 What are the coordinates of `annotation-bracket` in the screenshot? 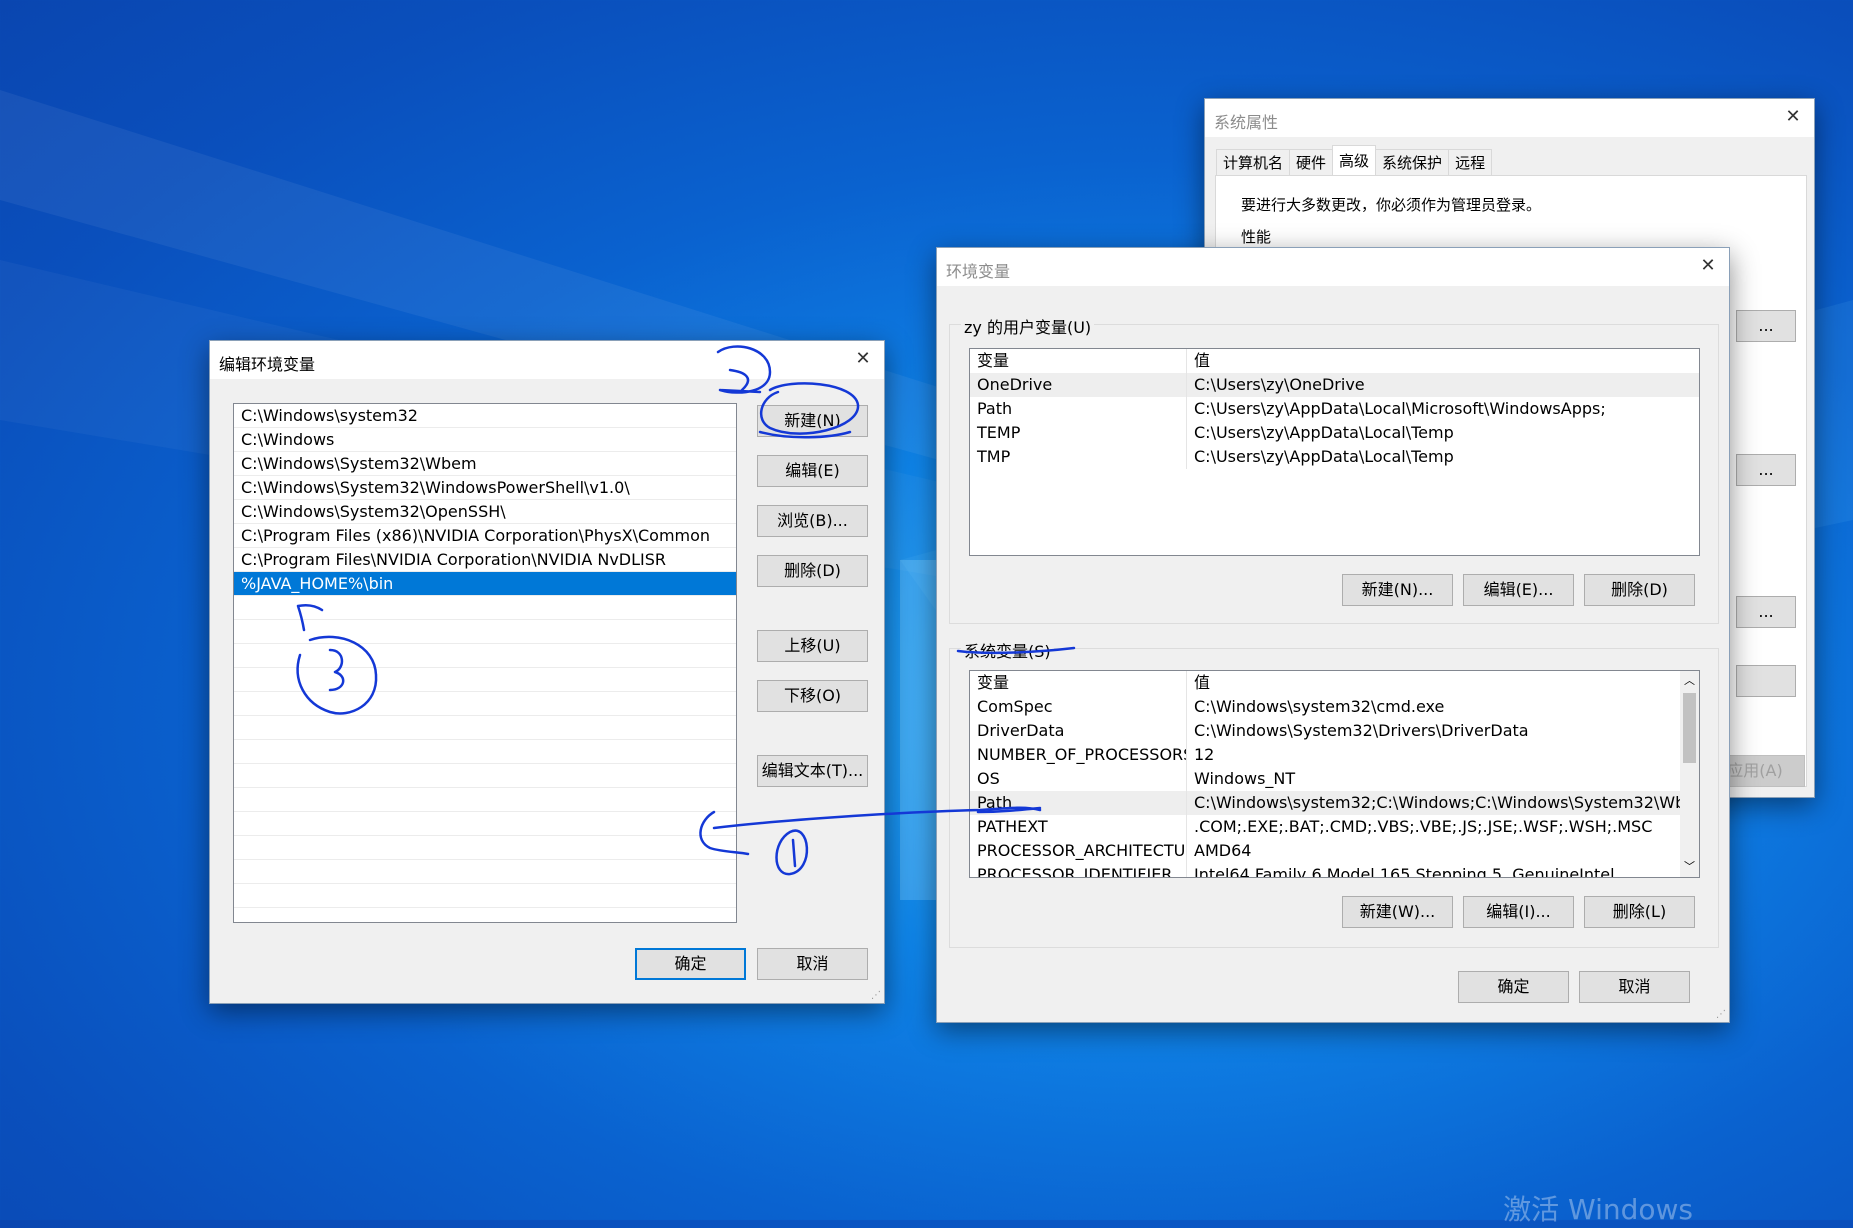 It's located at (724, 833).